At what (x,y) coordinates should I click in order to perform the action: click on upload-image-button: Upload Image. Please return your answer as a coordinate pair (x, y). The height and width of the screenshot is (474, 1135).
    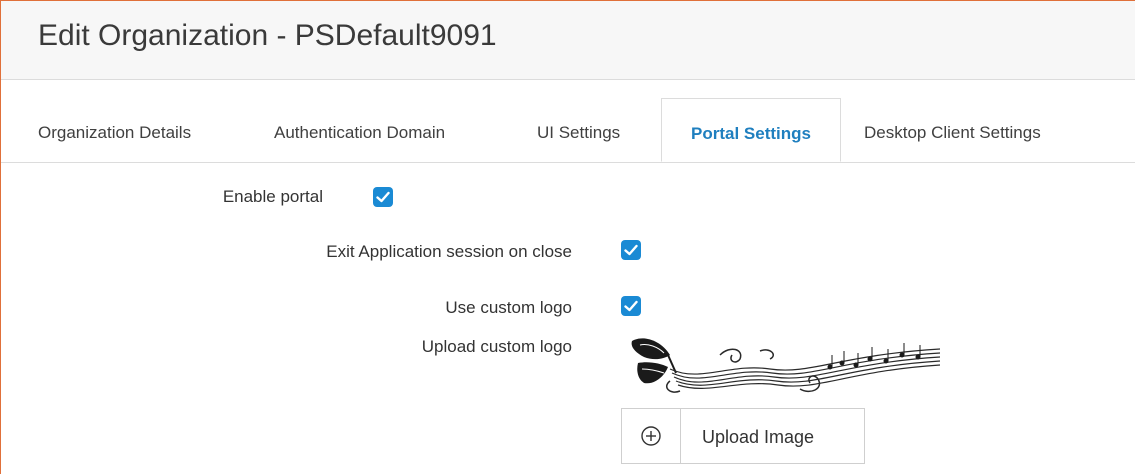
    Looking at the image, I should click on (743, 436).